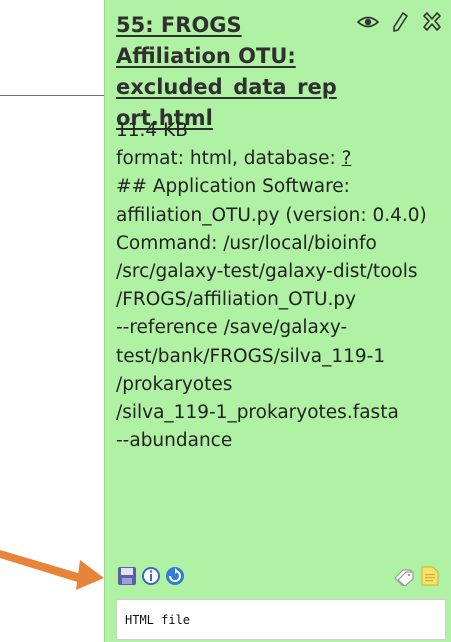  What do you see at coordinates (175, 576) in the screenshot?
I see `rerun-icon` at bounding box center [175, 576].